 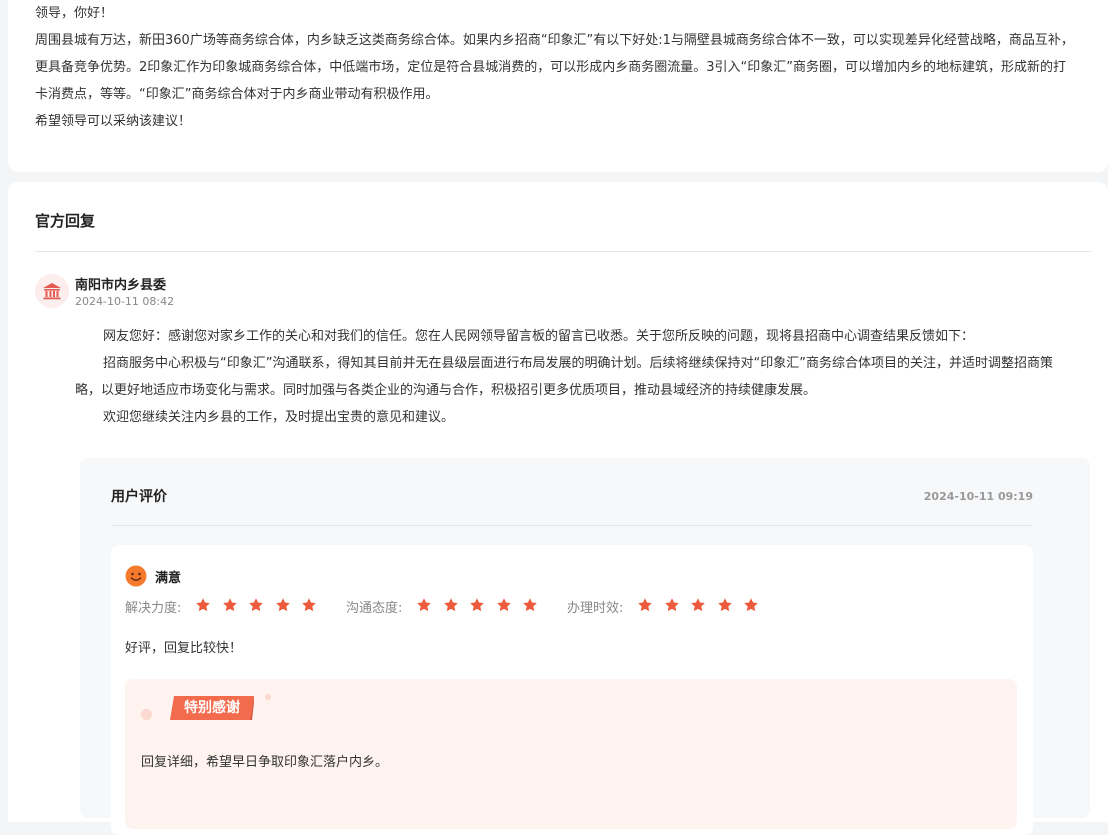 I want to click on thanks-message: 回复详细，希望早日争取印象汇落户内乡。, so click(x=265, y=762).